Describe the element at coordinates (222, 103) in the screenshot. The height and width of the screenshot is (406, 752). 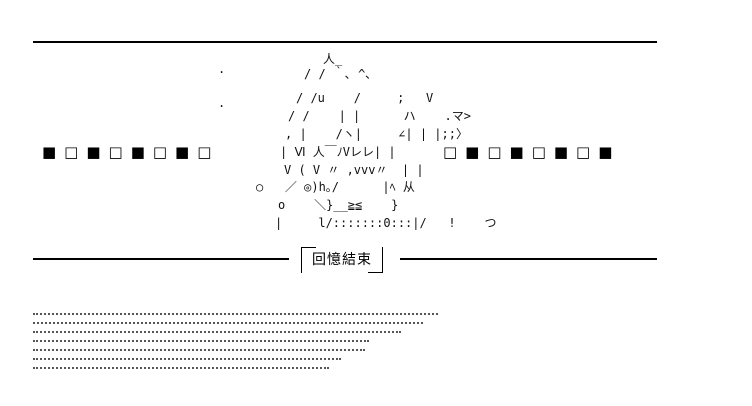
I see `small-mark-2: .` at that location.